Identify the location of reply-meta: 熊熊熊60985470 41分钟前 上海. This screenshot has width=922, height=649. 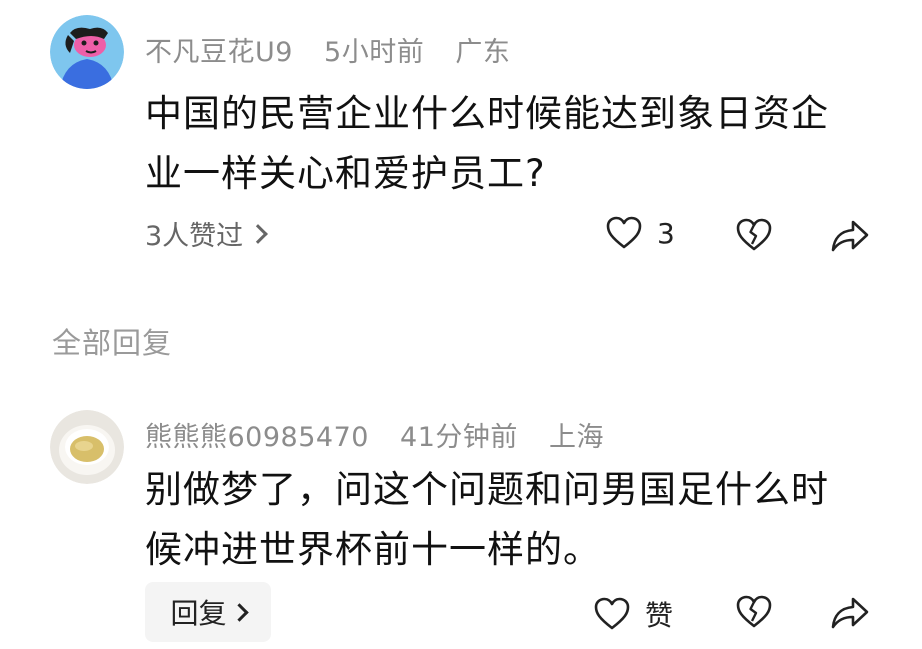
(385, 434).